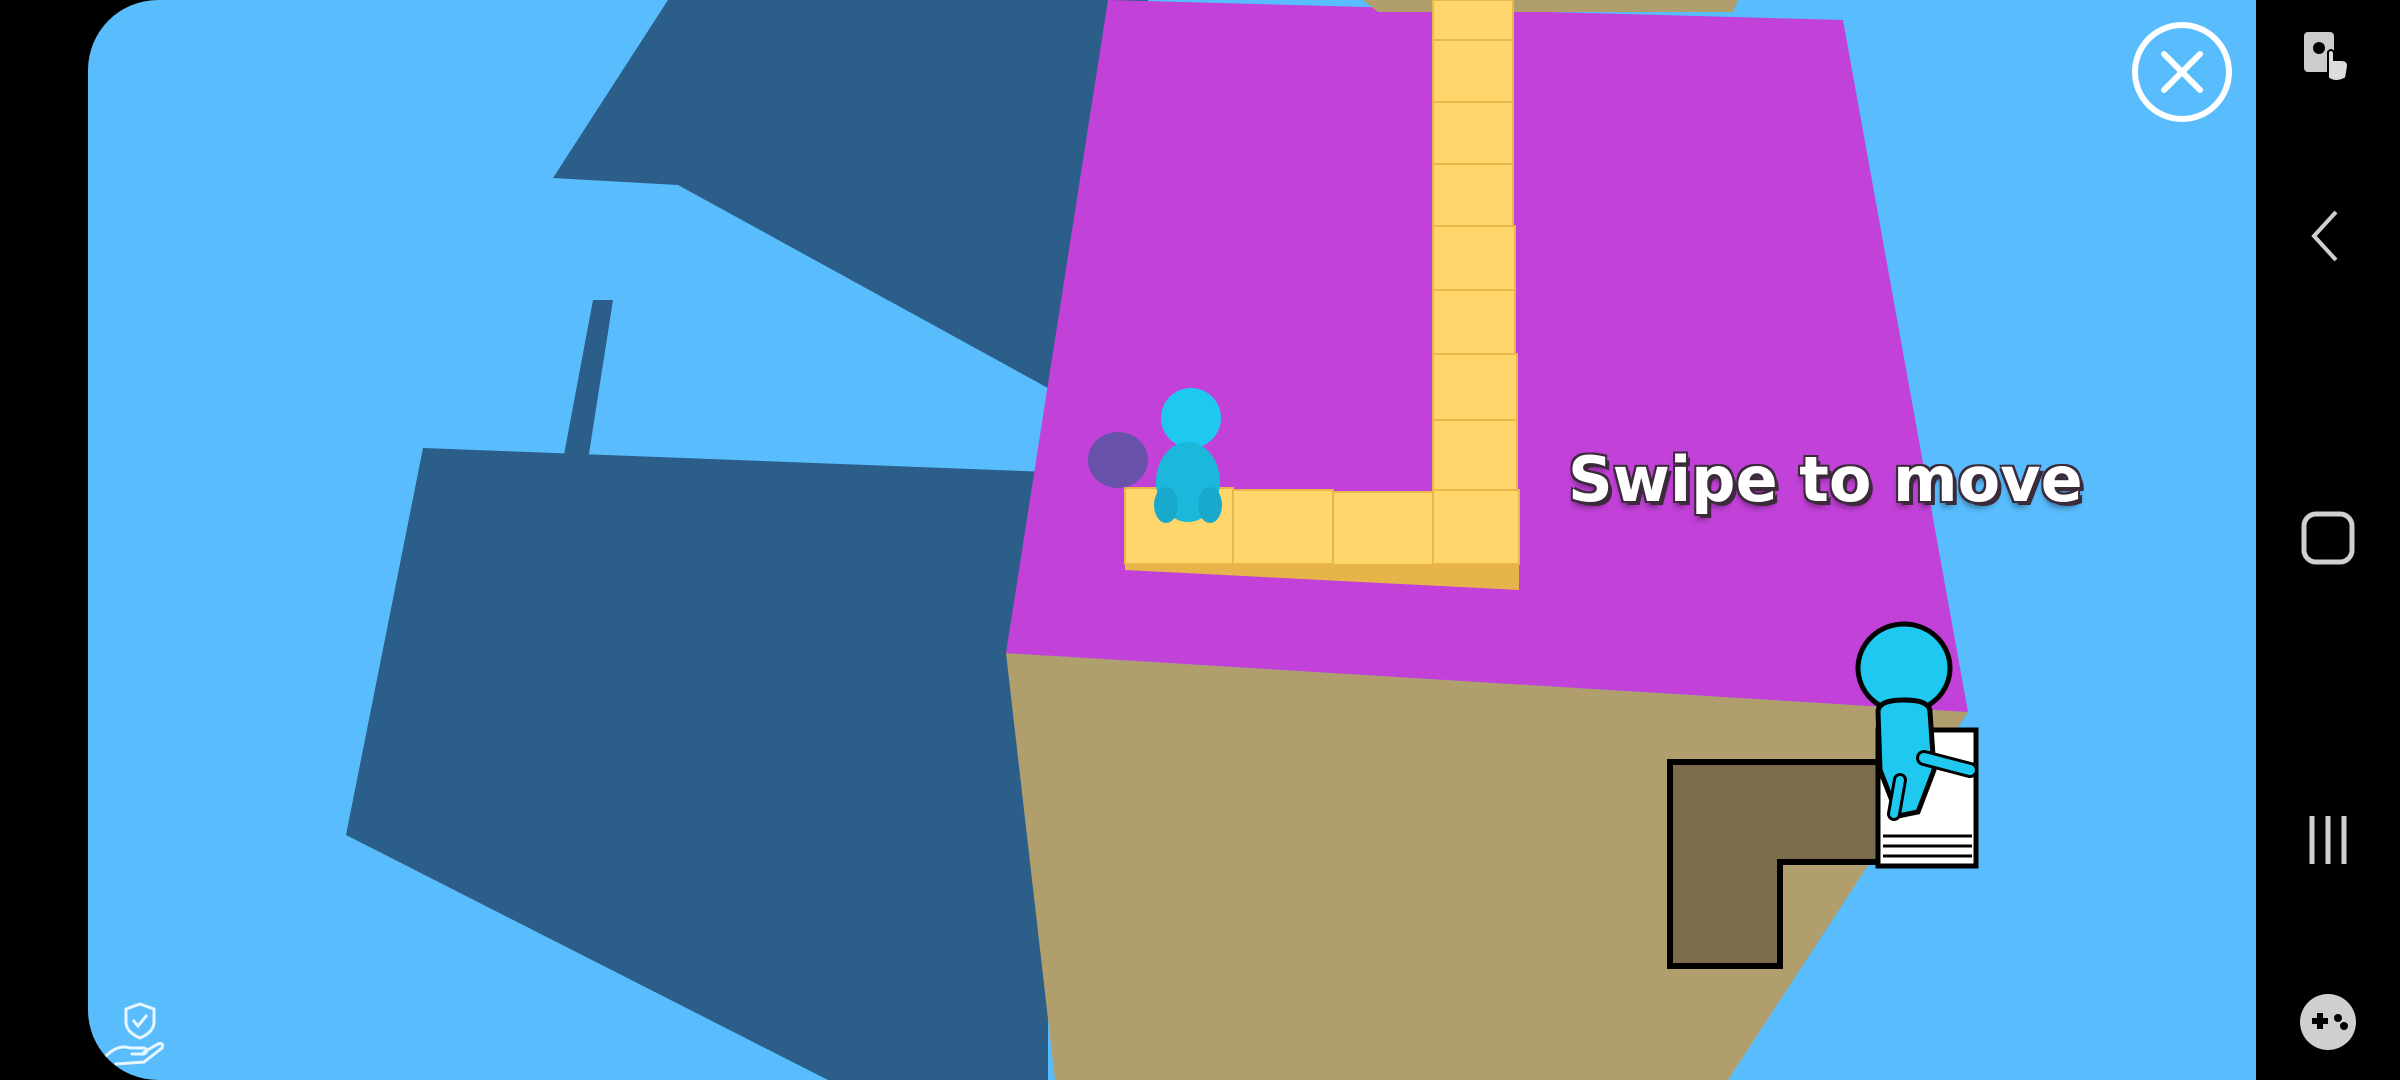  I want to click on back-icon, so click(2328, 236).